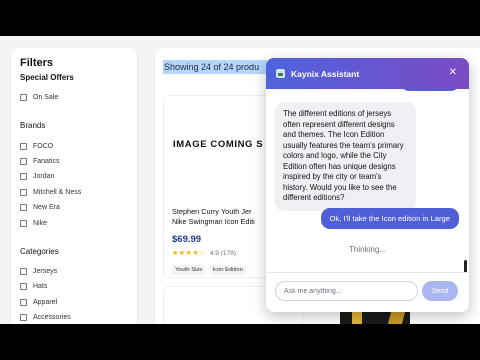 The height and width of the screenshot is (360, 480). What do you see at coordinates (187, 239) in the screenshot?
I see `product-price: $69.99` at bounding box center [187, 239].